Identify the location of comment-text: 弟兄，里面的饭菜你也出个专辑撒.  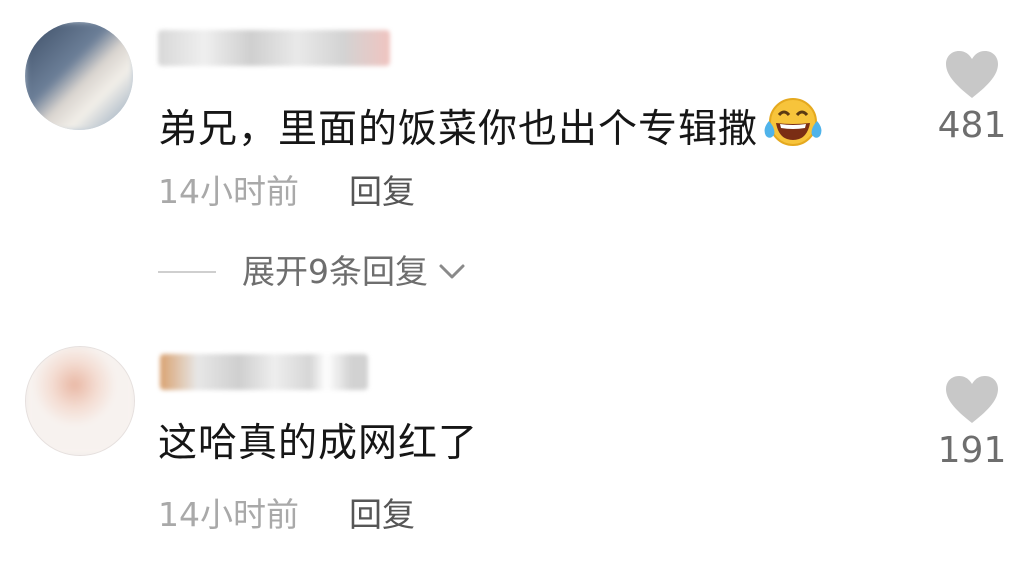
(491, 128).